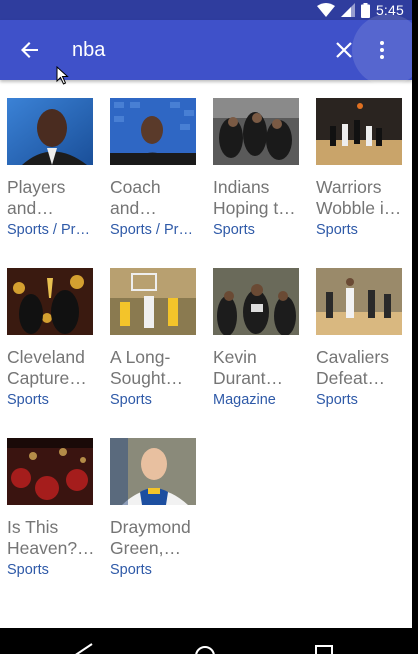 The width and height of the screenshot is (418, 654). What do you see at coordinates (154, 508) in the screenshot?
I see `result-card: Draymond Green,… Sports` at bounding box center [154, 508].